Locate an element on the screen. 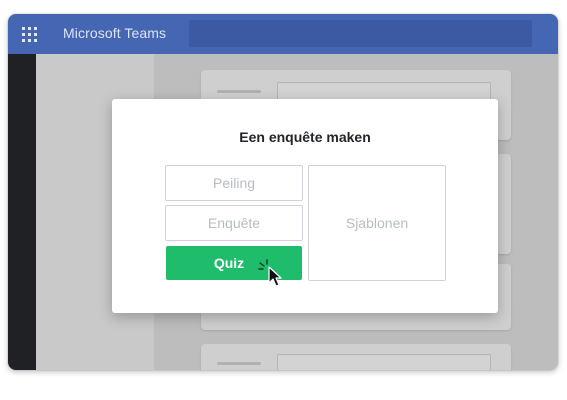  left-app-rail is located at coordinates (22, 212).